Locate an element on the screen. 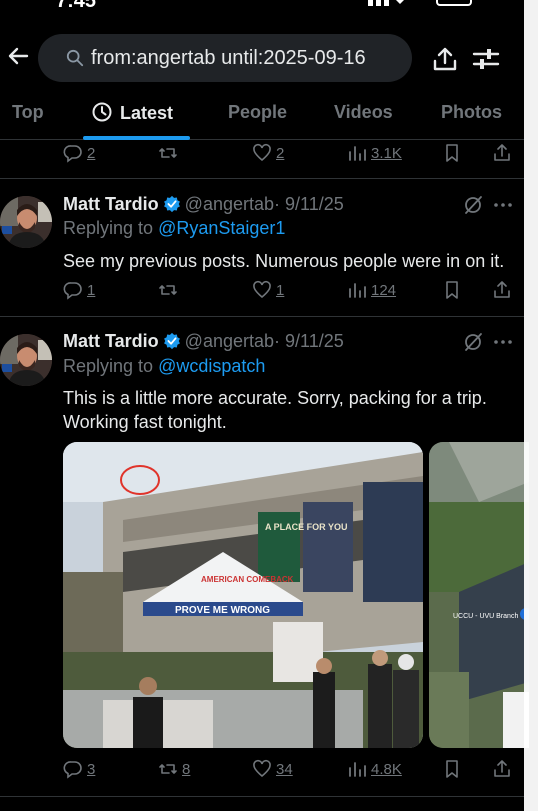  repost-button: 8 is located at coordinates (174, 769).